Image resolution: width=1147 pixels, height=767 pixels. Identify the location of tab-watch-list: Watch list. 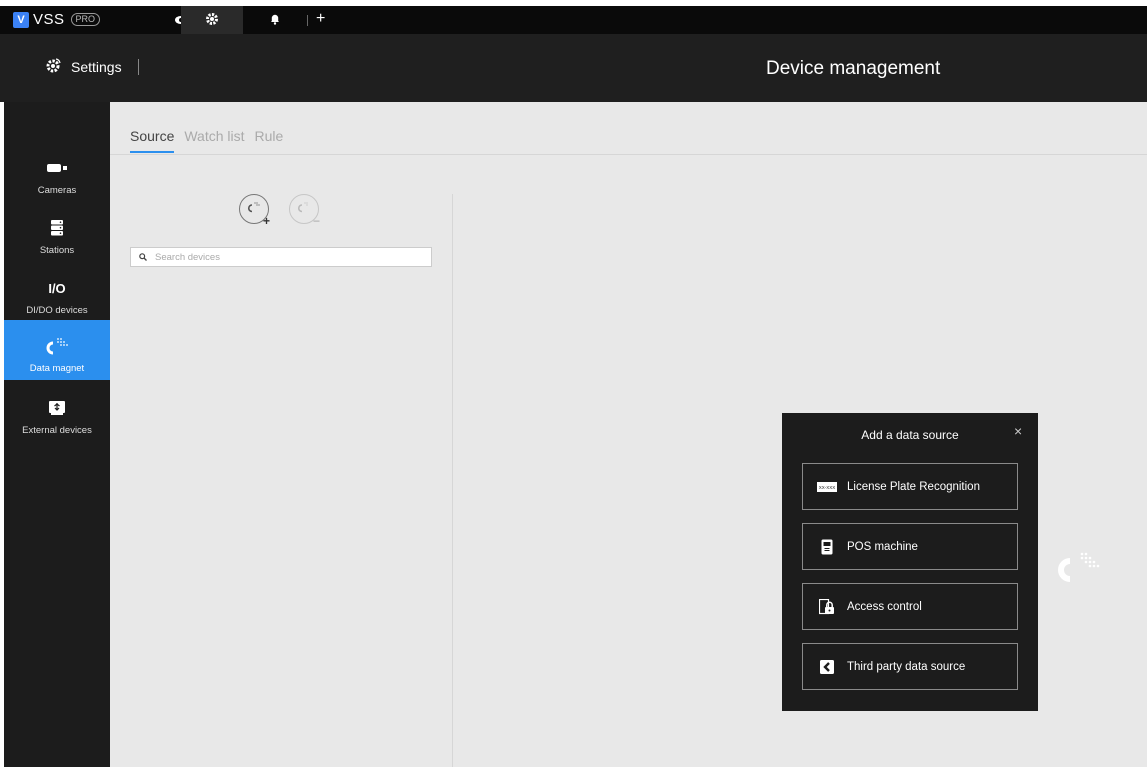
(214, 140).